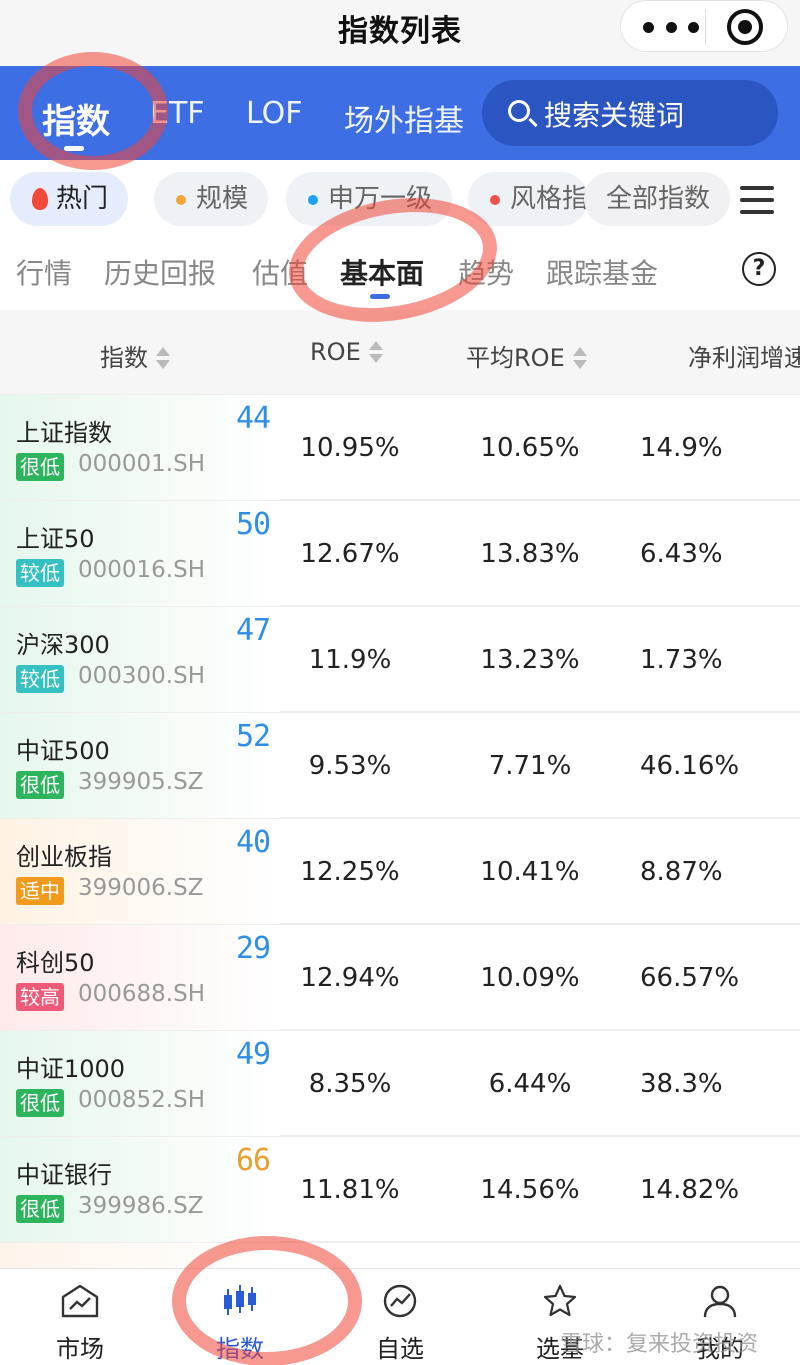 The image size is (800, 1365). I want to click on table-row: 创业板指 适中 399006.SZ 40 12.25% 10.41% 8.87%, so click(400, 871).